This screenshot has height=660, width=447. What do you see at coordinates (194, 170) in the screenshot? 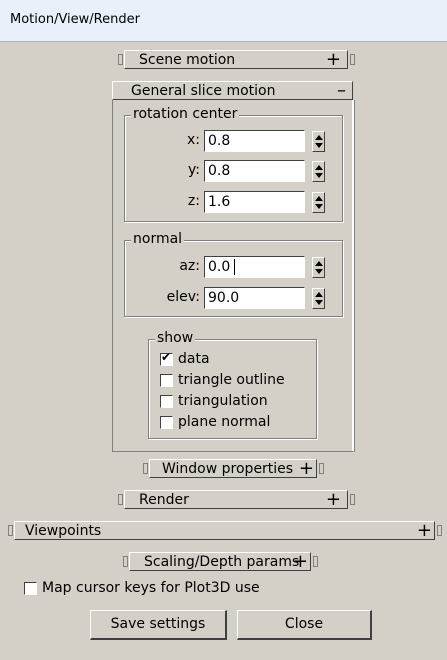
I see `y-label: y:` at bounding box center [194, 170].